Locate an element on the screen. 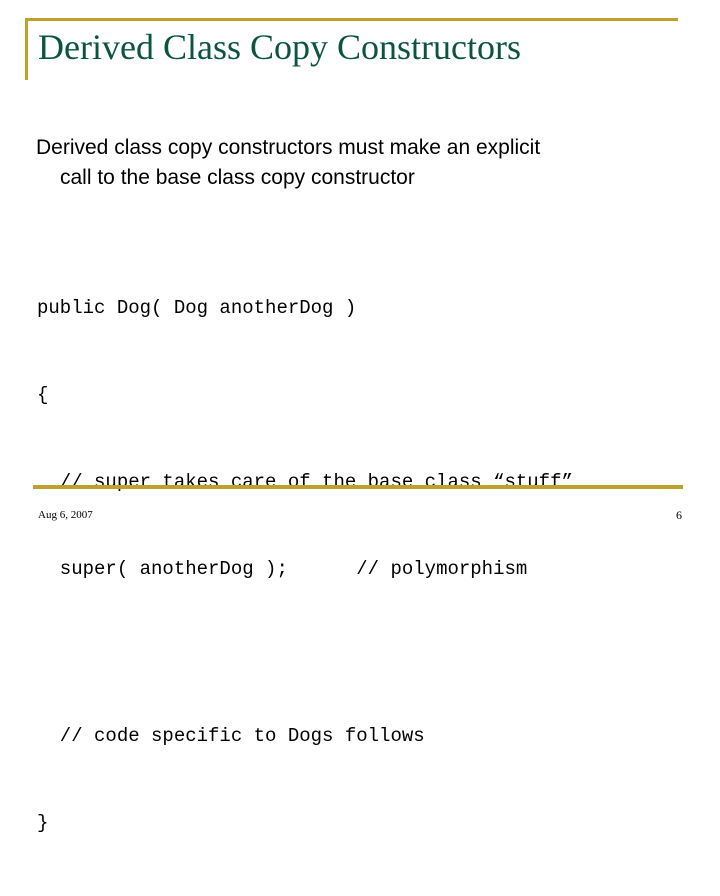 This screenshot has width=720, height=896. code-line-7: } is located at coordinates (43, 823).